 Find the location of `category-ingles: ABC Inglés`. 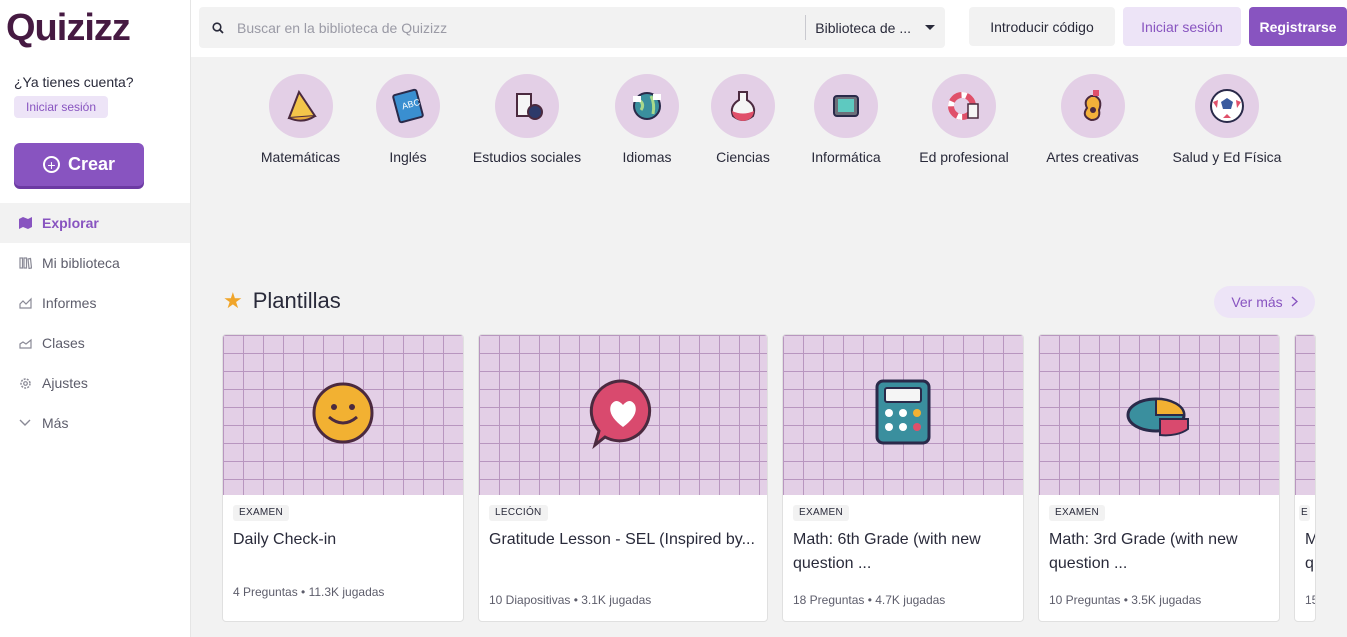

category-ingles: ABC Inglés is located at coordinates (408, 119).